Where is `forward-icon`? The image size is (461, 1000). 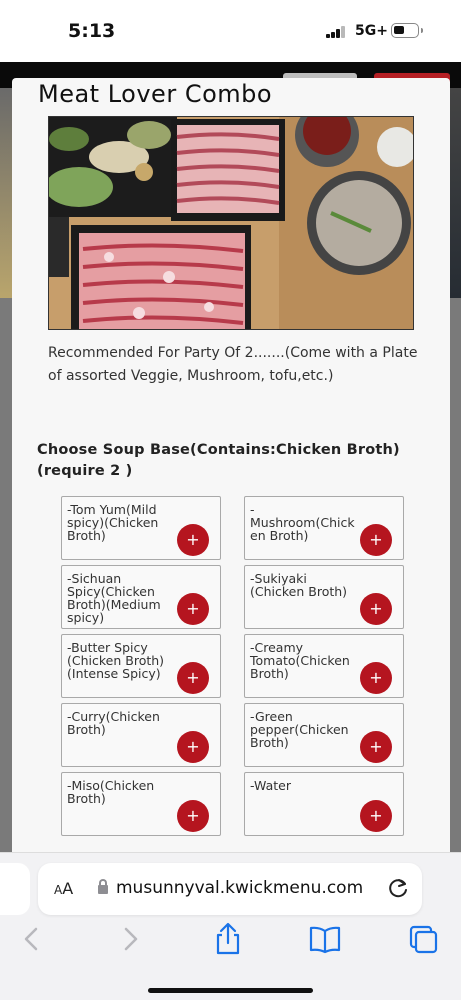 forward-icon is located at coordinates (130, 939).